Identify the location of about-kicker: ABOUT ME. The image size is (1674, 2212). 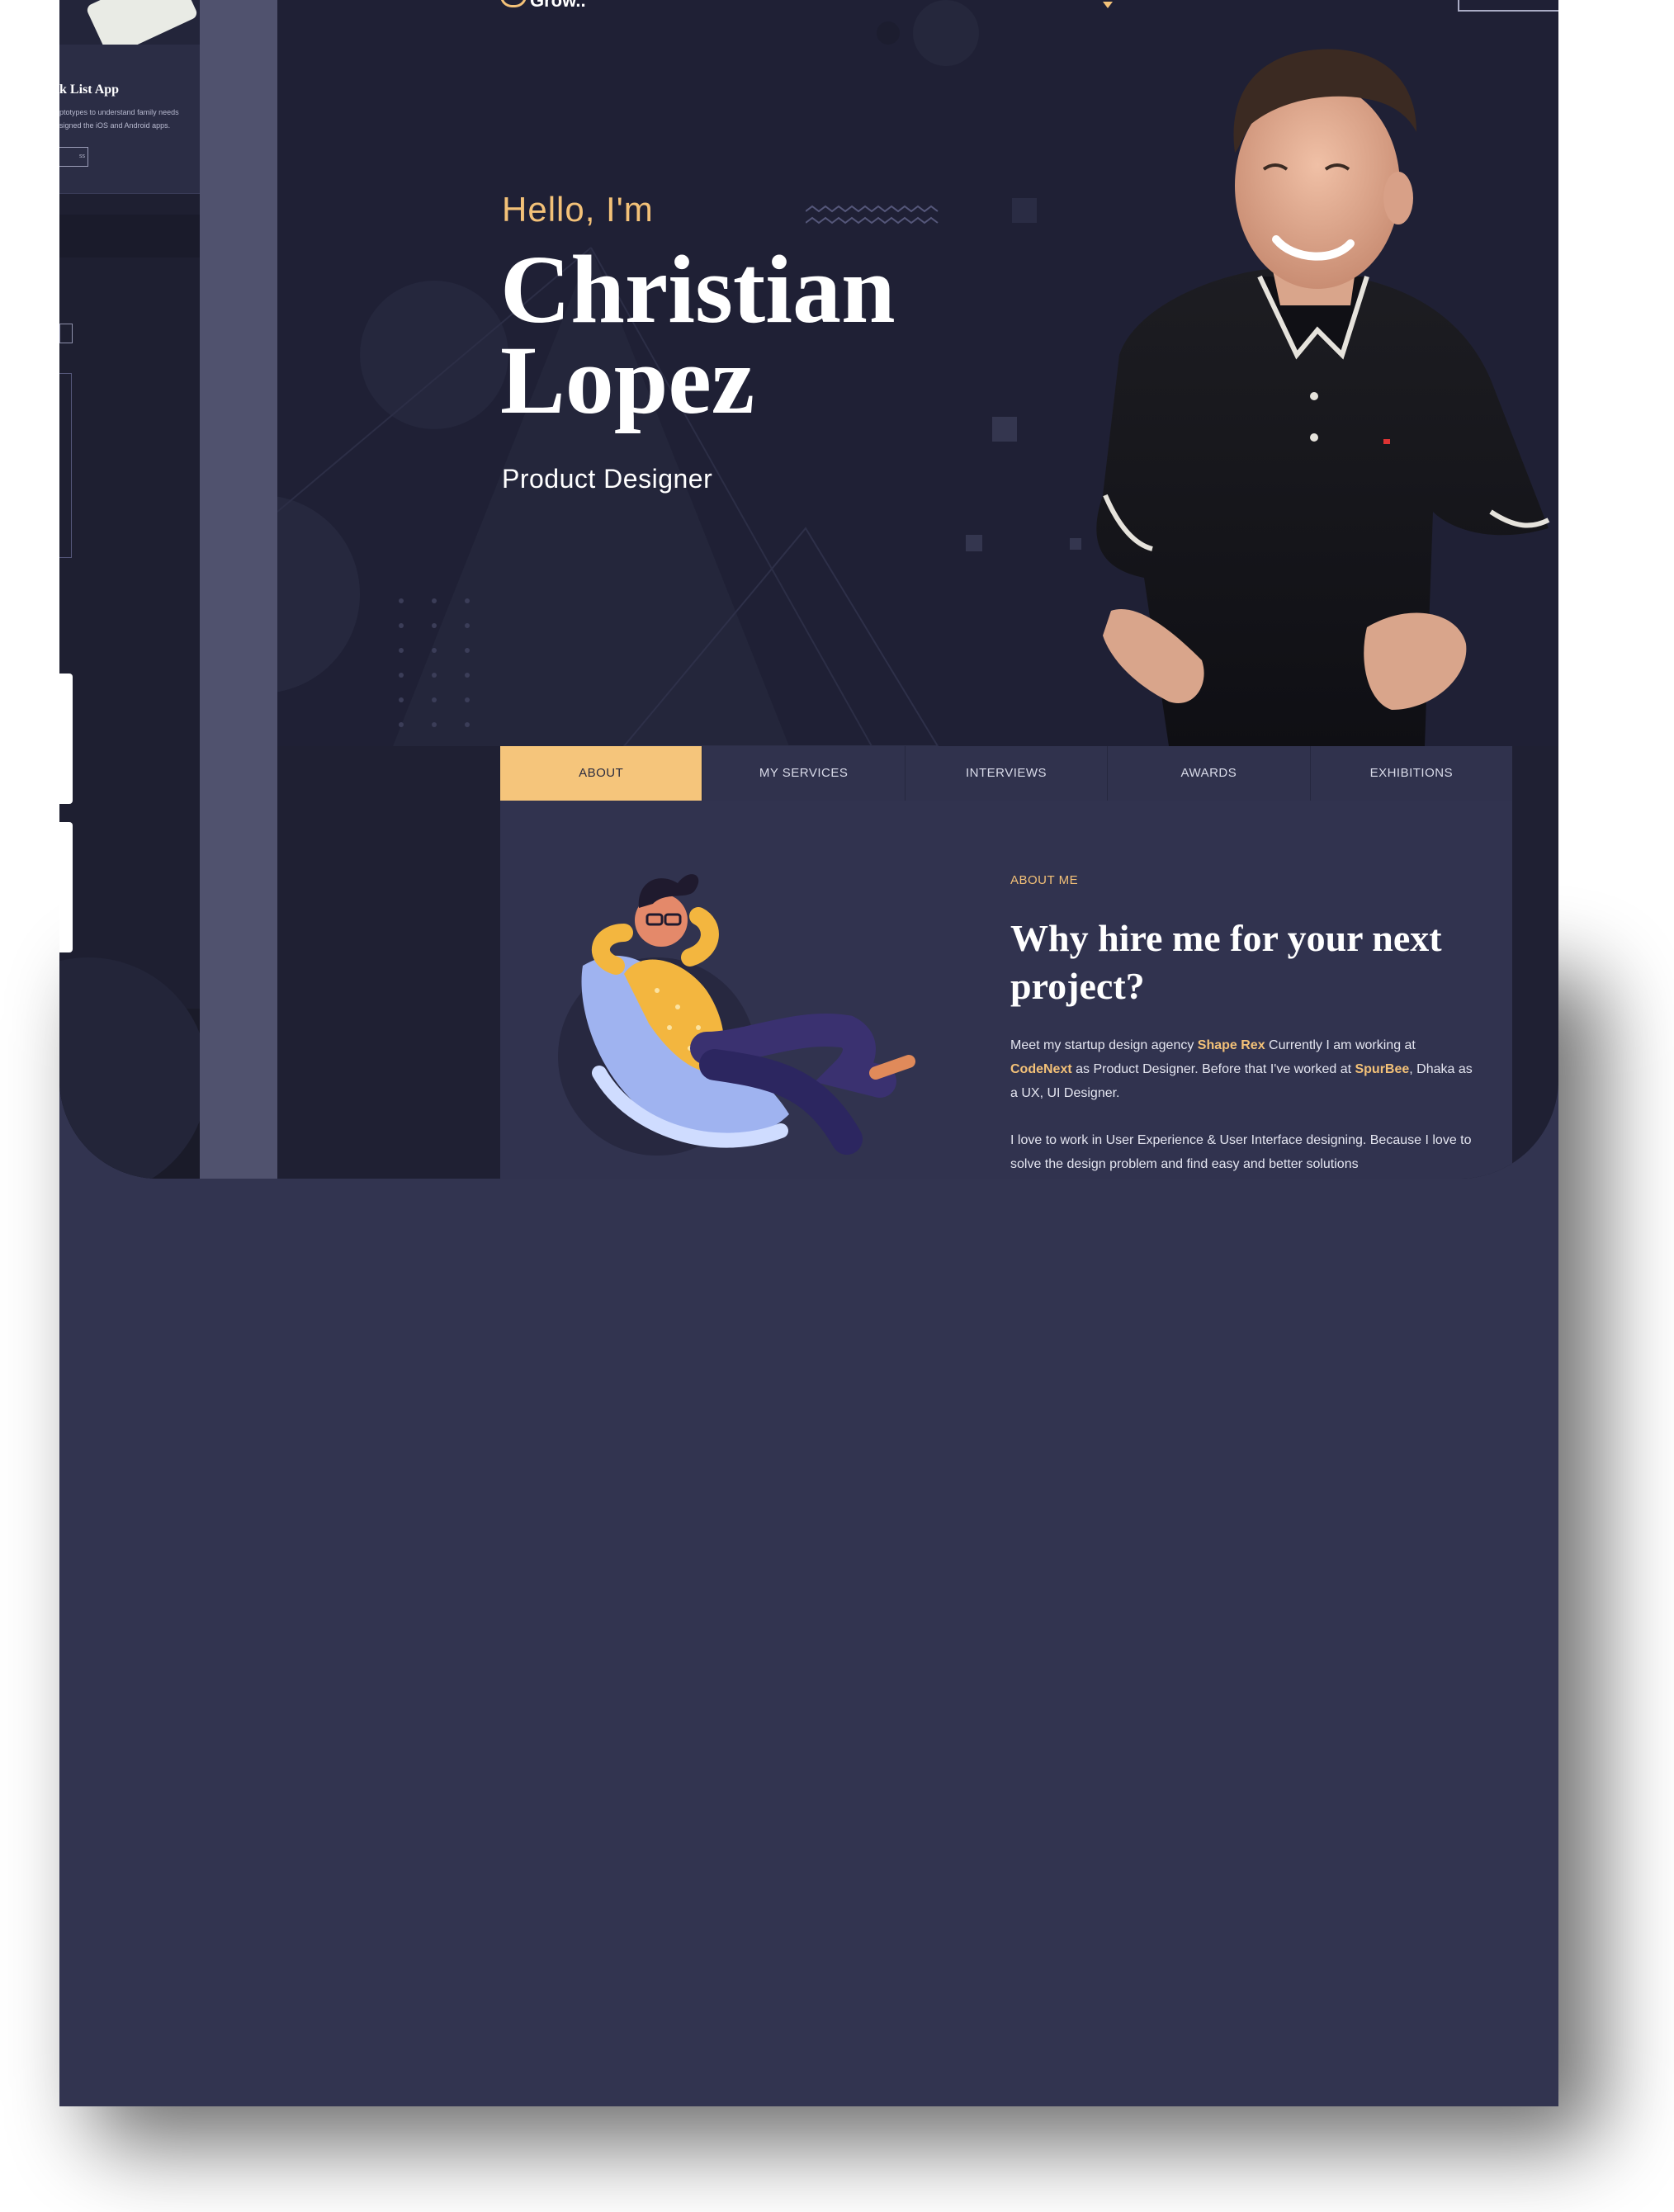
(1045, 880).